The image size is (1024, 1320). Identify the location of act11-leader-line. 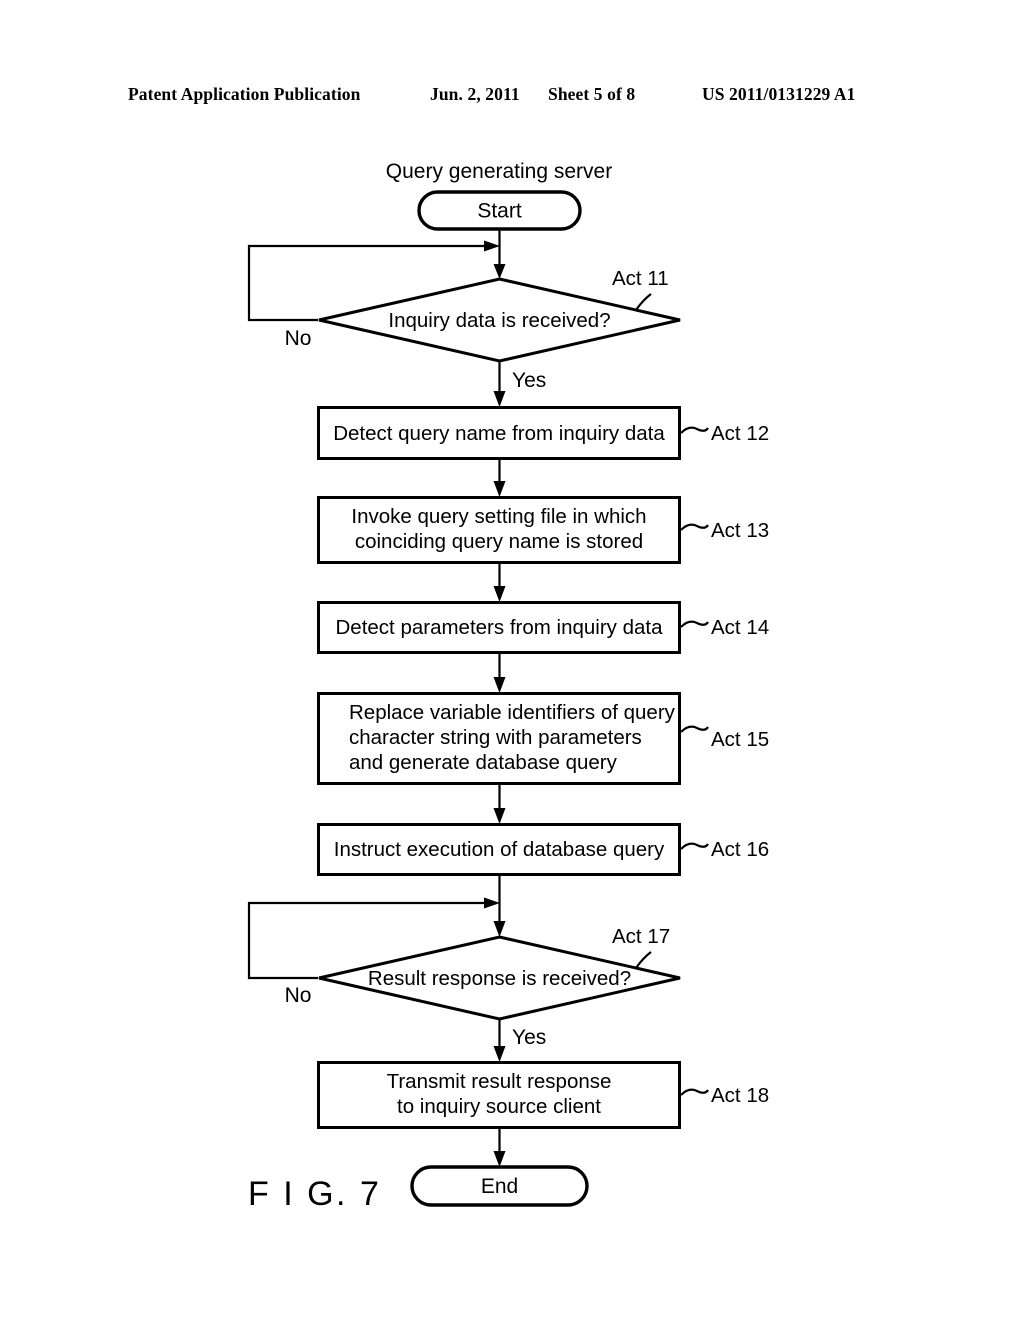
(643, 302).